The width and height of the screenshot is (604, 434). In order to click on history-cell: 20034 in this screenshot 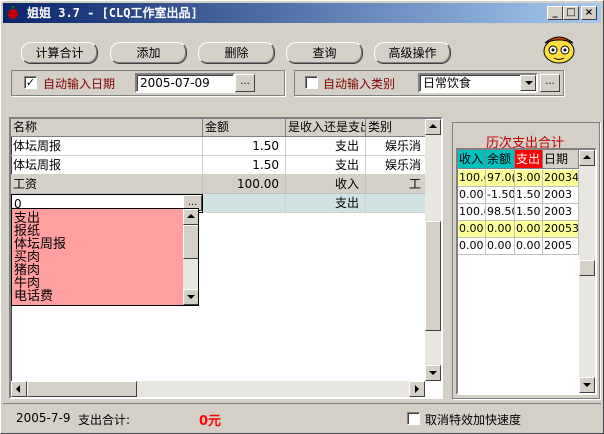, I will do `click(561, 178)`.